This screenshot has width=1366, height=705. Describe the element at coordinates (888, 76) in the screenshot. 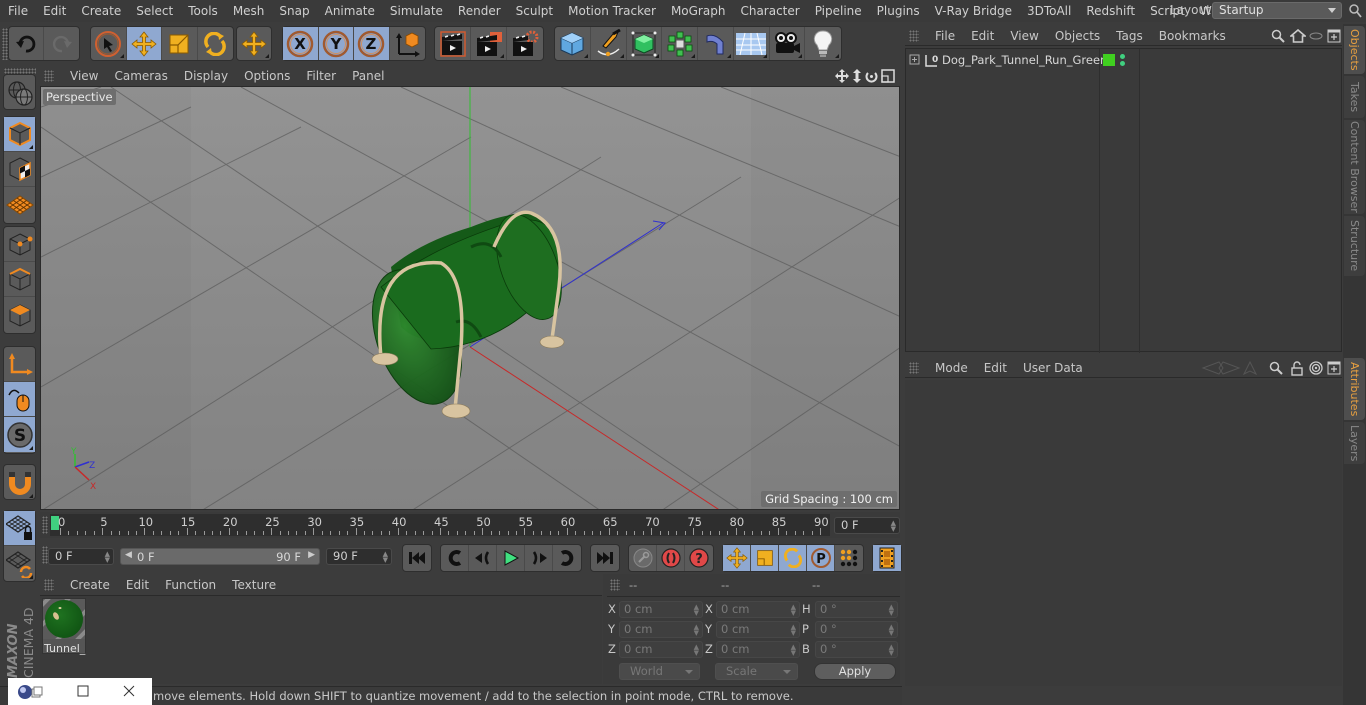

I see `maximize-view-icon` at that location.